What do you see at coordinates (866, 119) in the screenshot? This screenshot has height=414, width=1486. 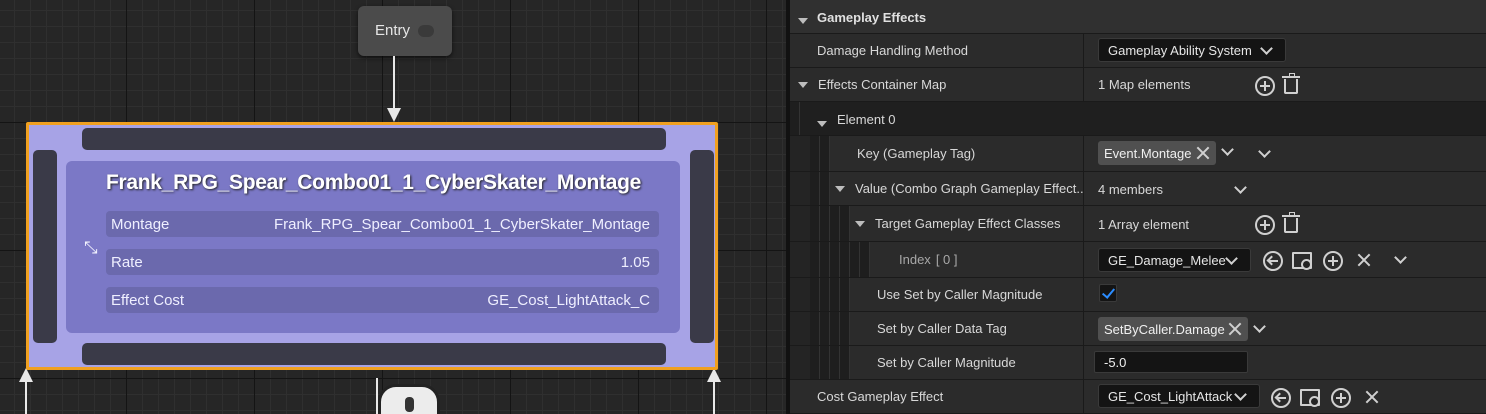 I see `element-label: Element 0` at bounding box center [866, 119].